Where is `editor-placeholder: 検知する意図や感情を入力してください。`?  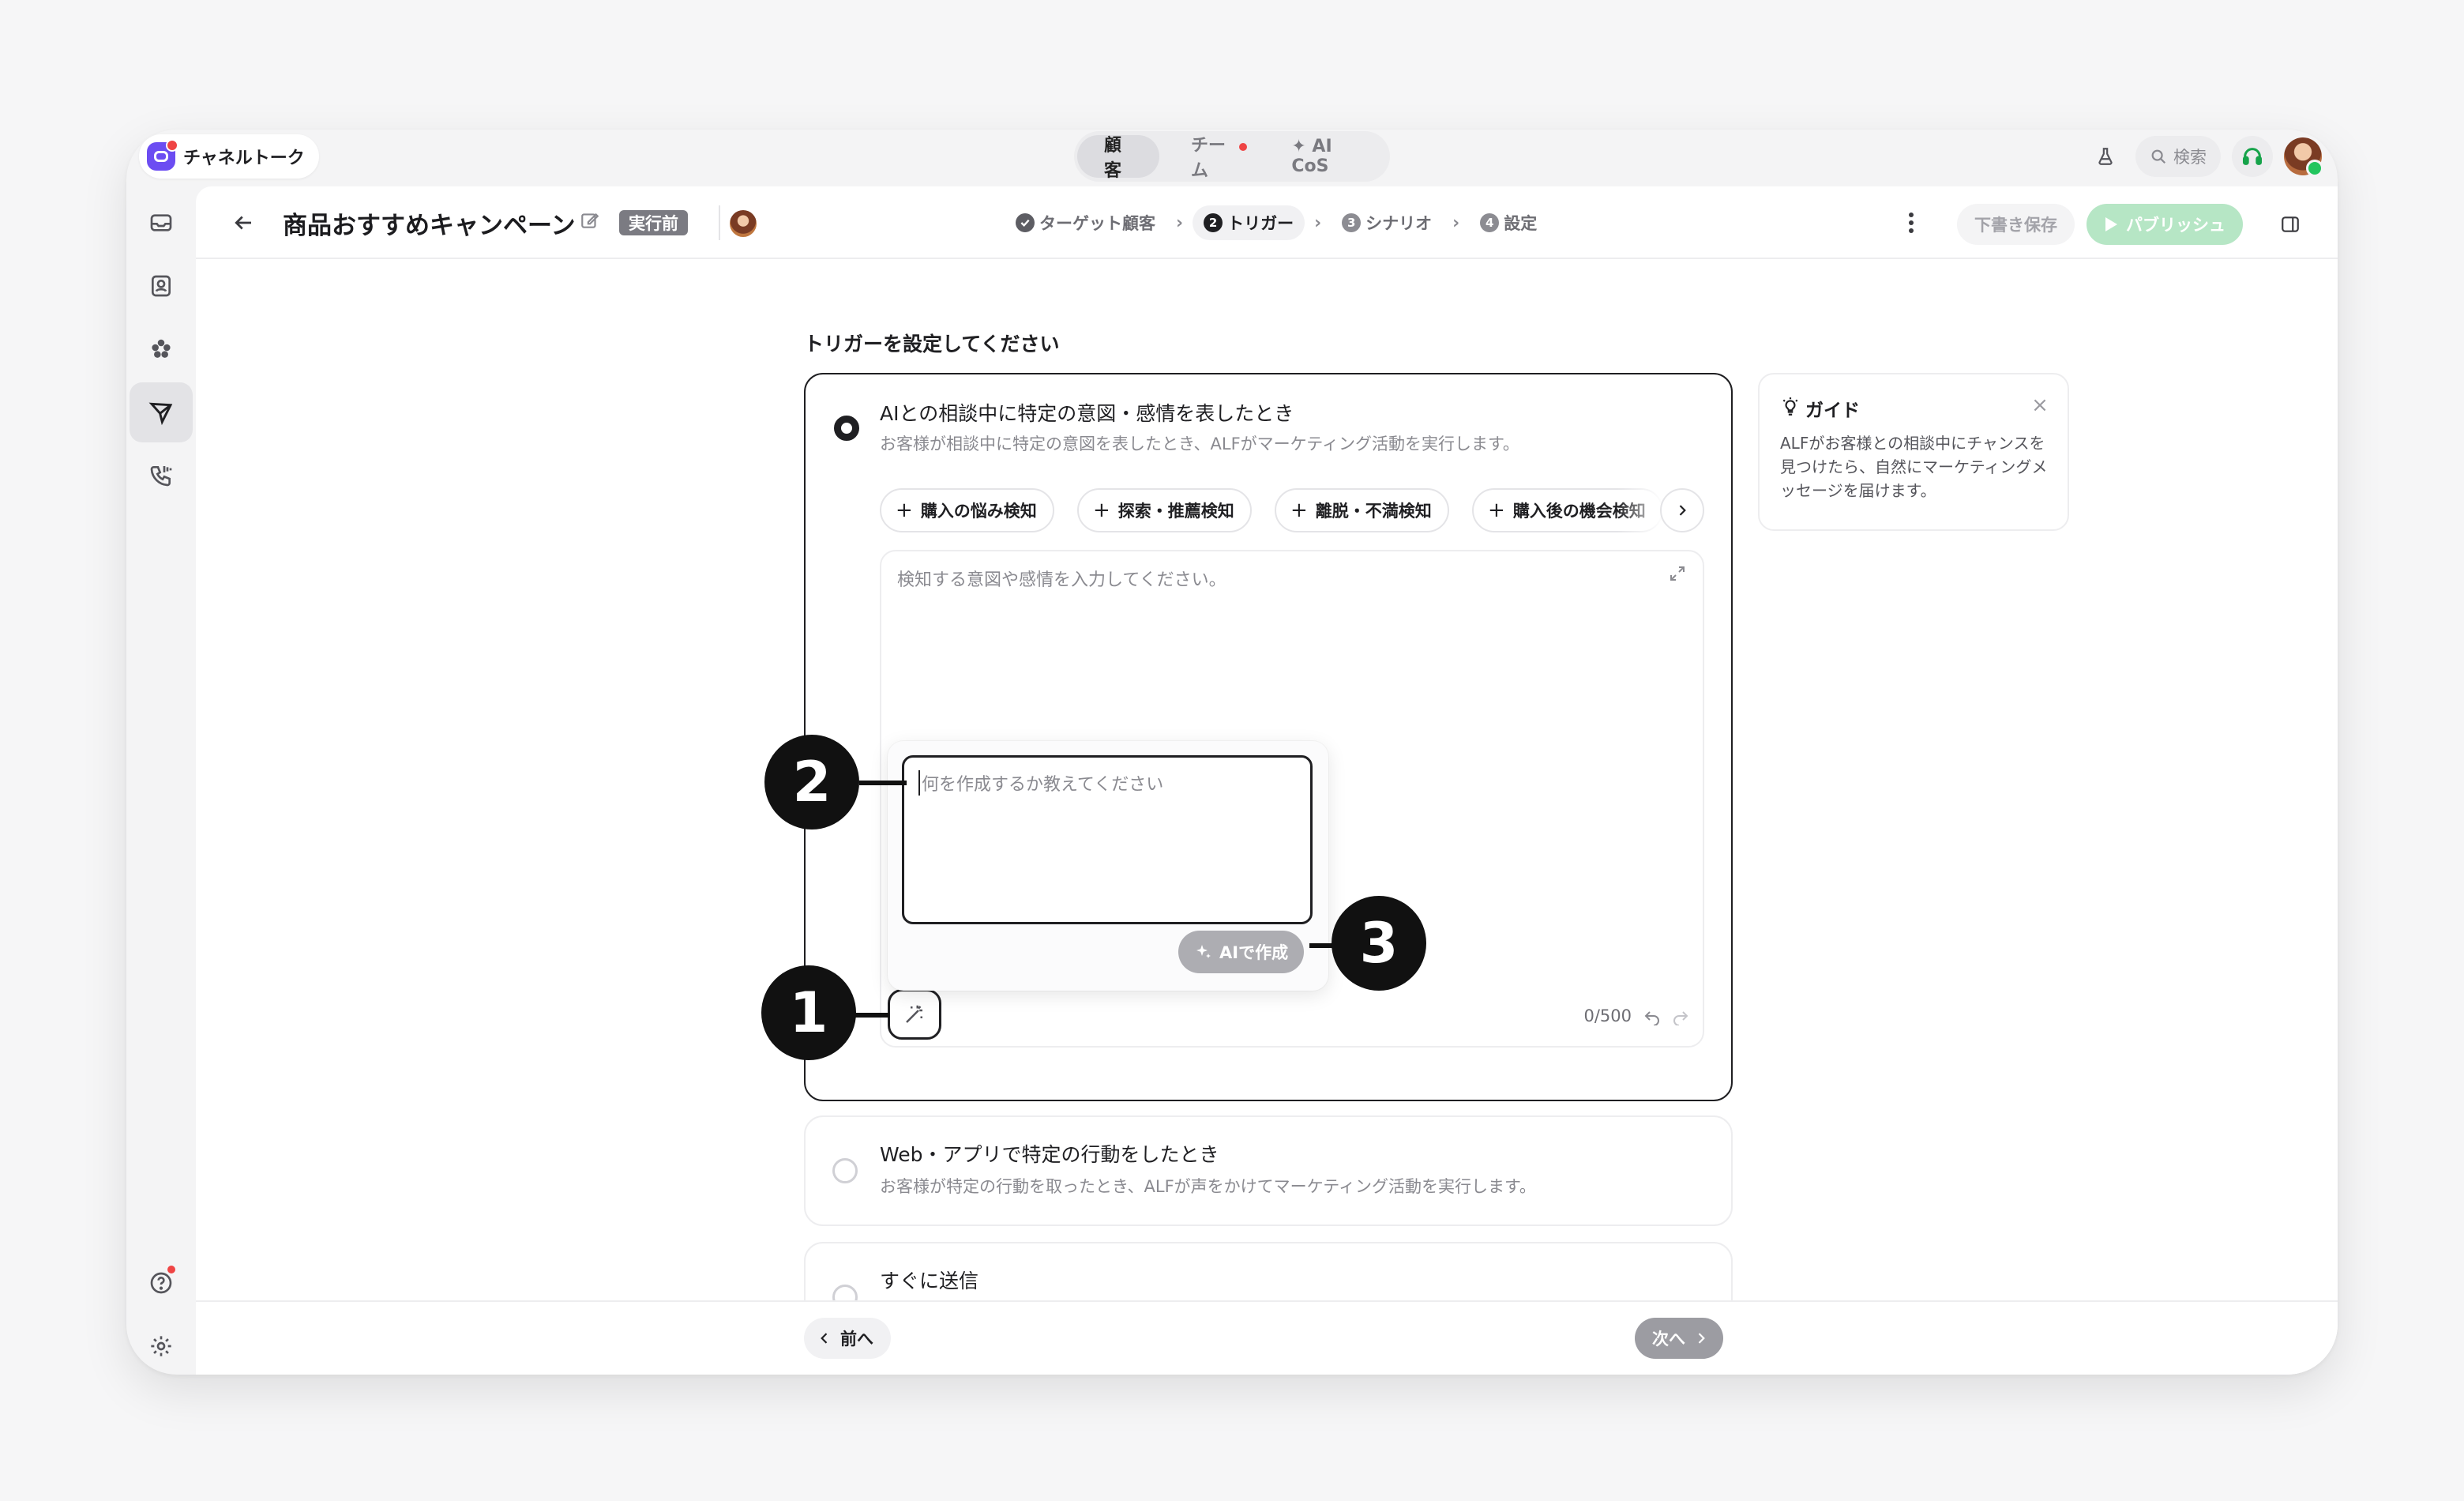
editor-placeholder: 検知する意図や感情を入力してください。 is located at coordinates (1061, 580).